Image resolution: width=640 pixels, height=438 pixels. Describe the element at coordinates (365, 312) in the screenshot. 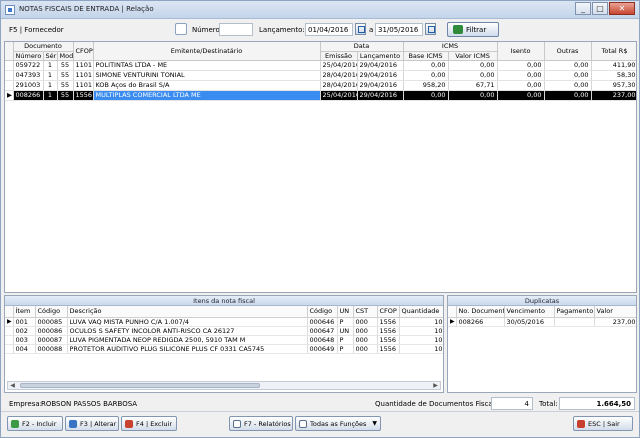

I see `cst-header: CST` at that location.